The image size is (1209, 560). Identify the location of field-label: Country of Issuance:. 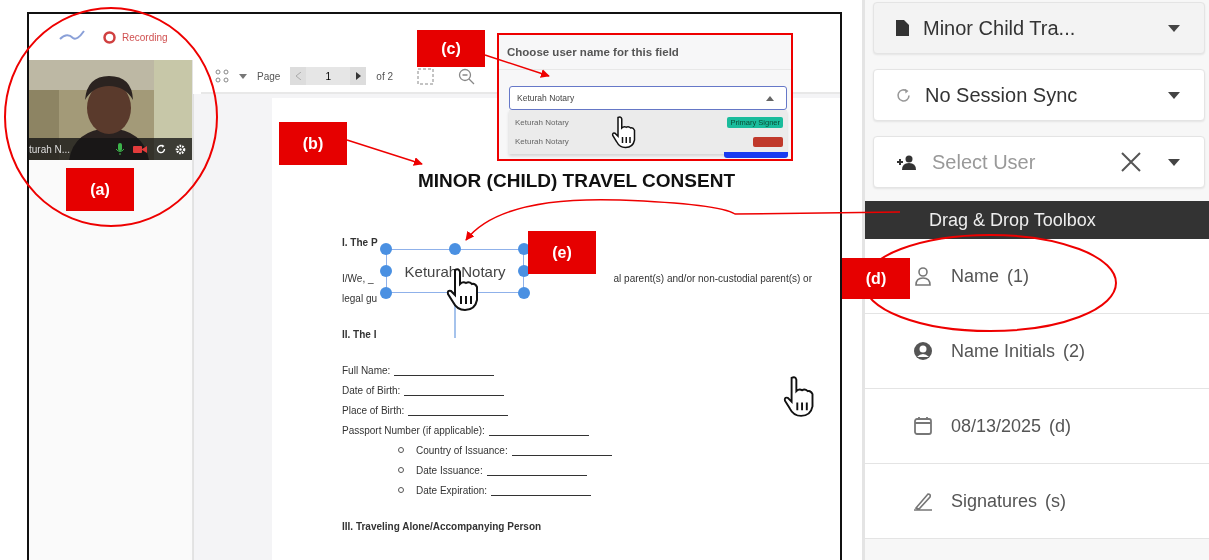
(462, 450).